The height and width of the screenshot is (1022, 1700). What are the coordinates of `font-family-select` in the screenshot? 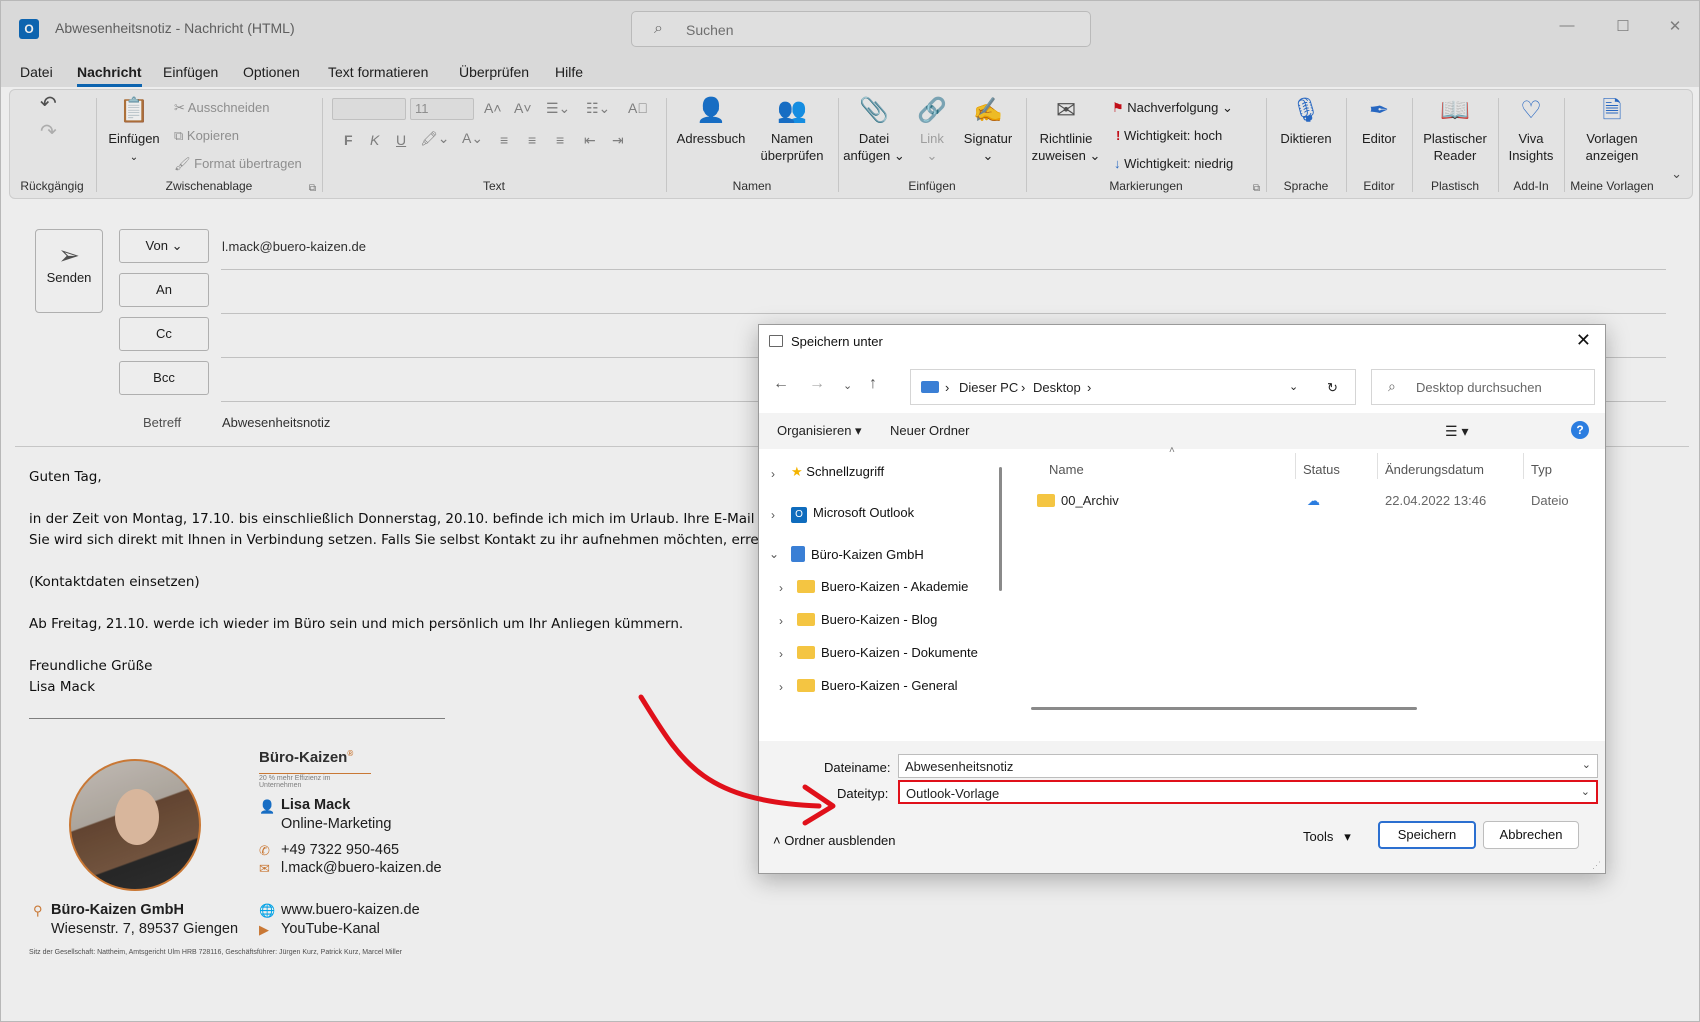 It's located at (369, 109).